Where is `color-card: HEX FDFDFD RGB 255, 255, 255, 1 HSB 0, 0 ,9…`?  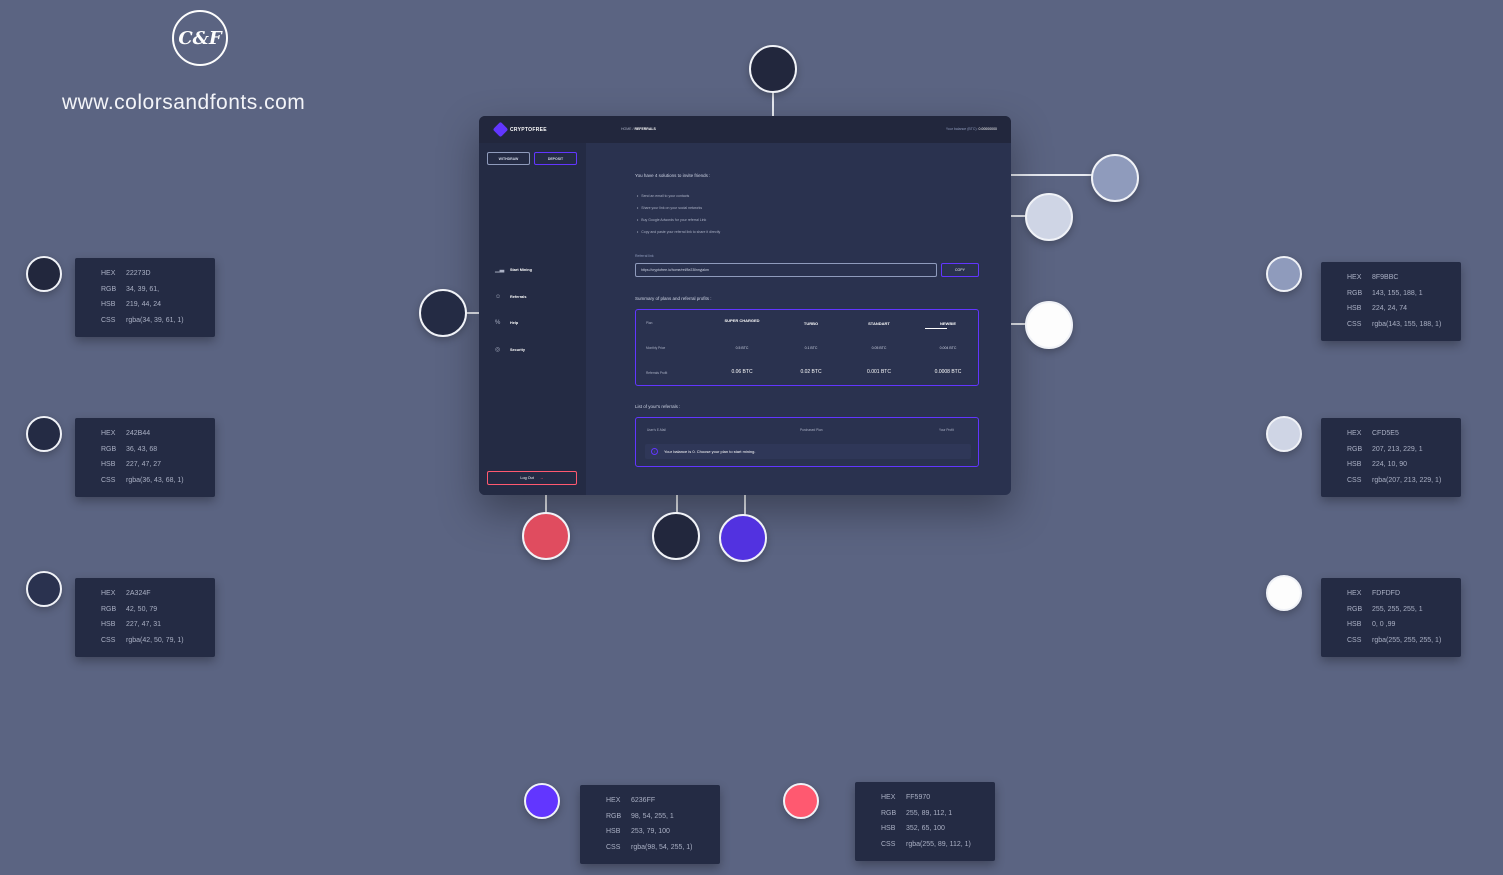 color-card: HEX FDFDFD RGB 255, 255, 255, 1 HSB 0, 0 ,9… is located at coordinates (1391, 617).